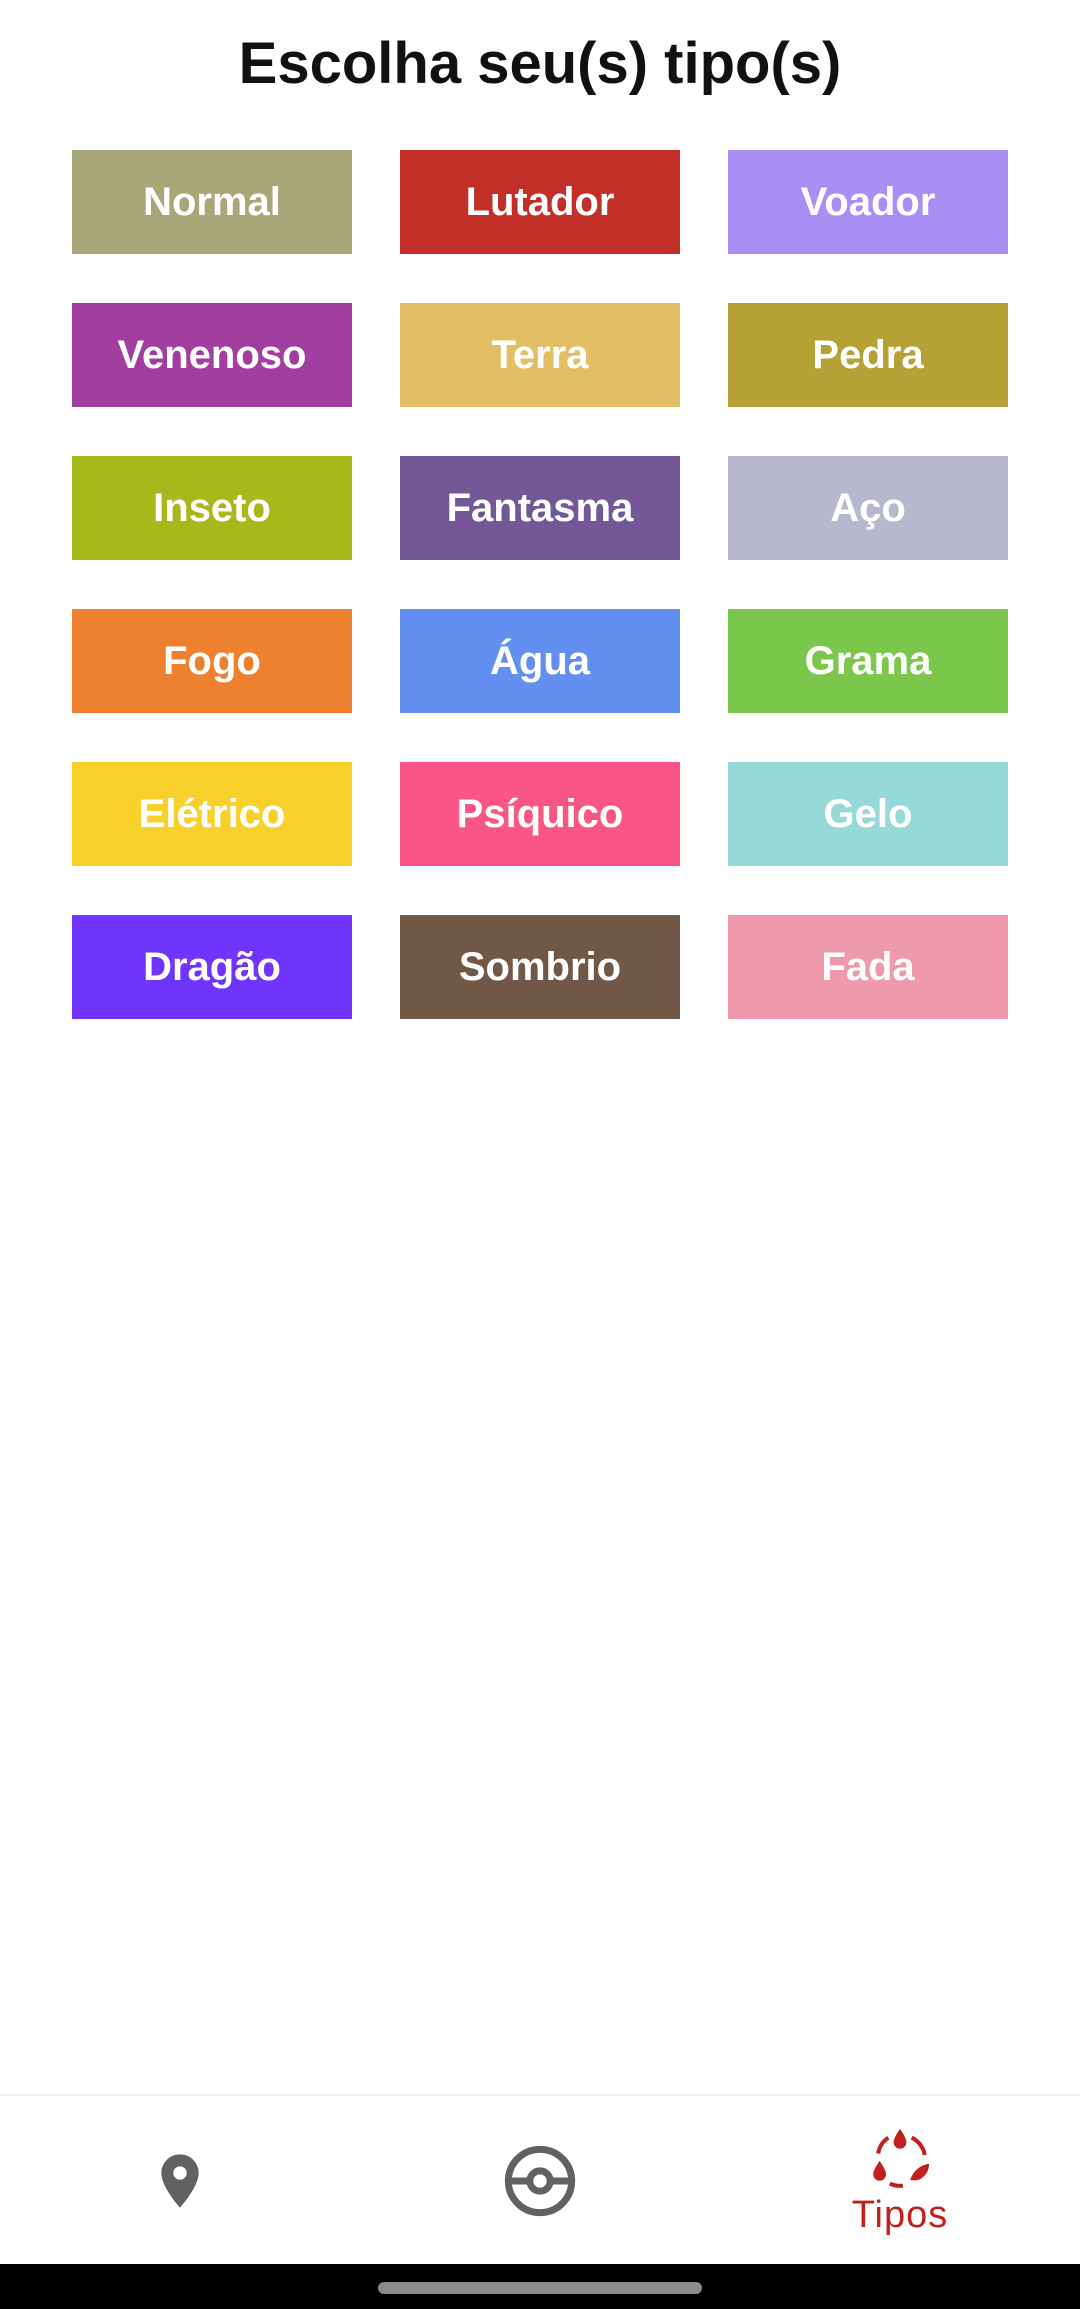 The width and height of the screenshot is (1080, 2309). What do you see at coordinates (212, 202) in the screenshot?
I see `type-button-normal: Normal` at bounding box center [212, 202].